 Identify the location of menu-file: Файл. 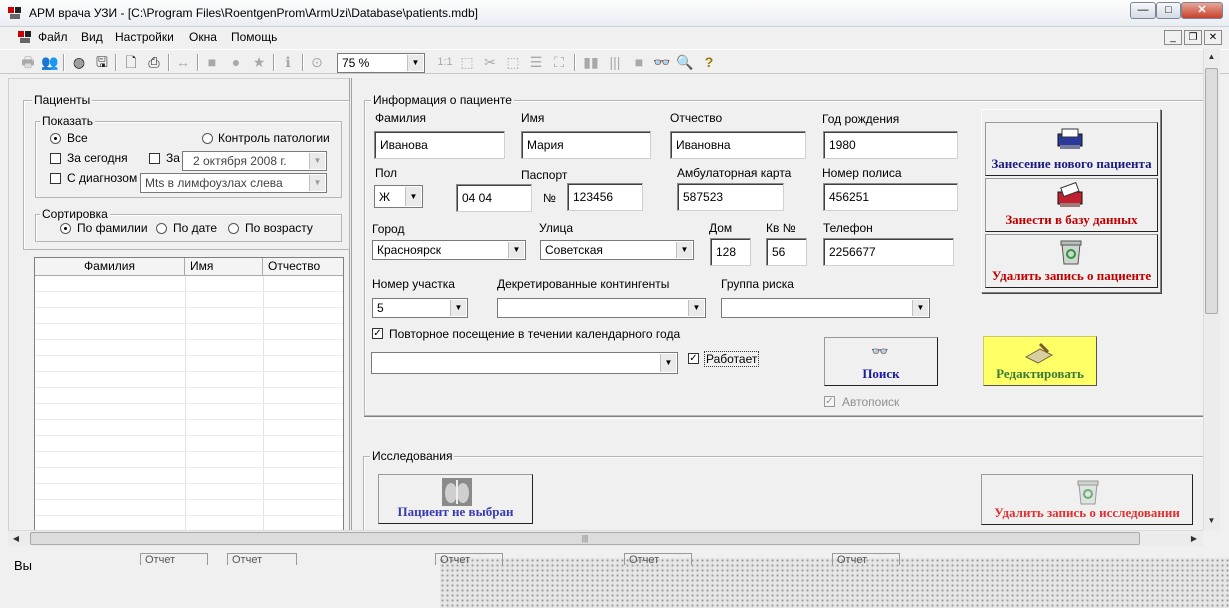
(53, 37).